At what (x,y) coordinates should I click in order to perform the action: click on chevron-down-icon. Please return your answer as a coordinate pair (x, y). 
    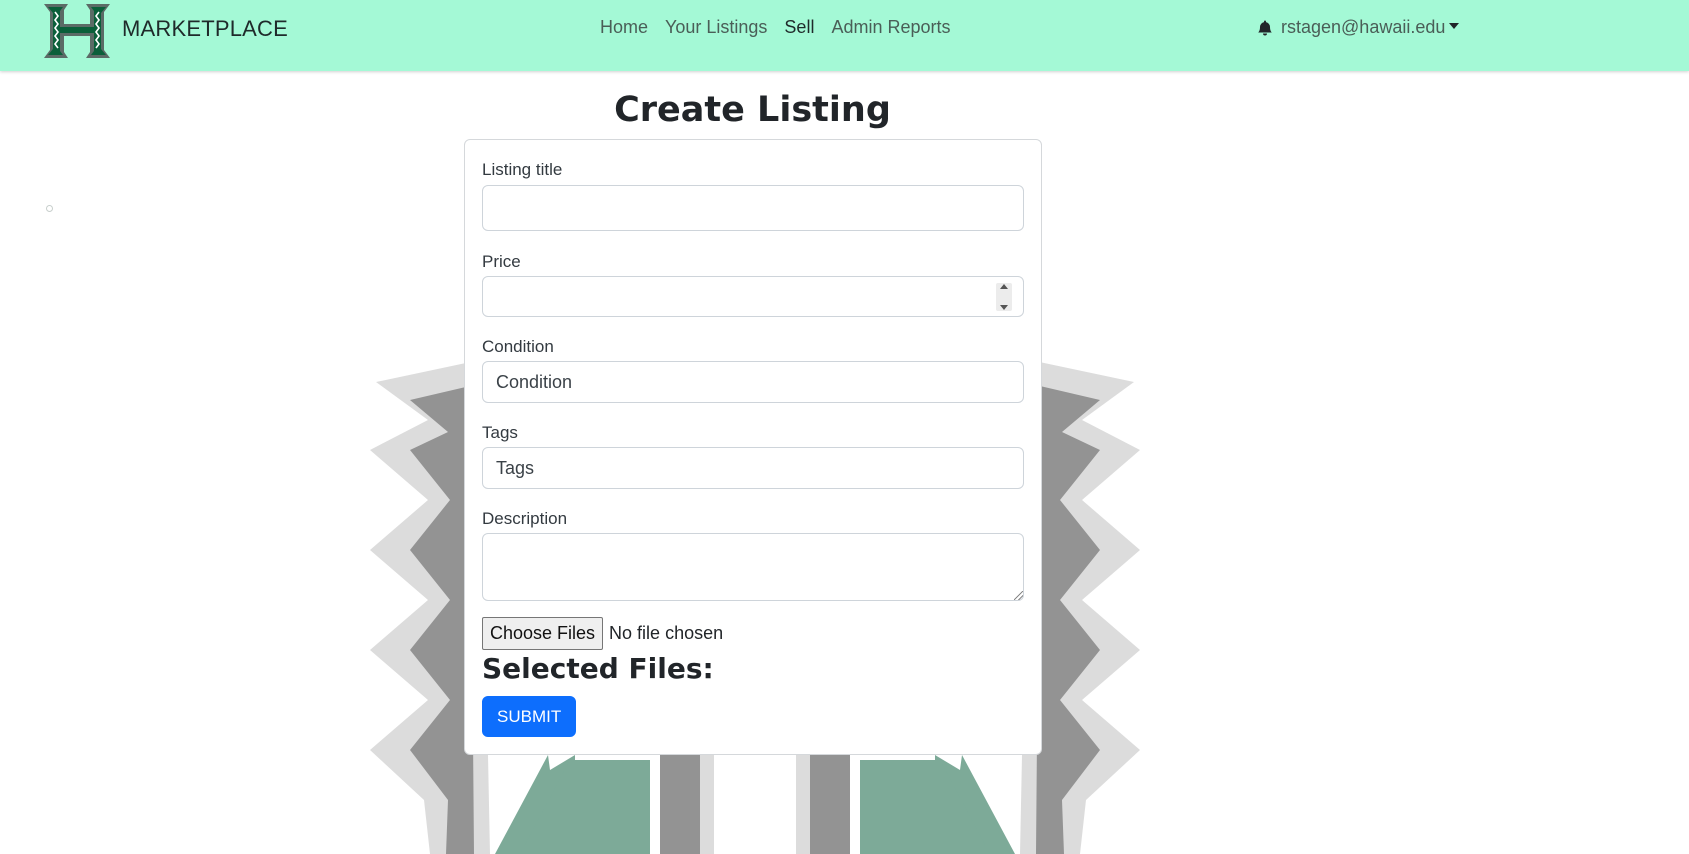
    Looking at the image, I should click on (1454, 25).